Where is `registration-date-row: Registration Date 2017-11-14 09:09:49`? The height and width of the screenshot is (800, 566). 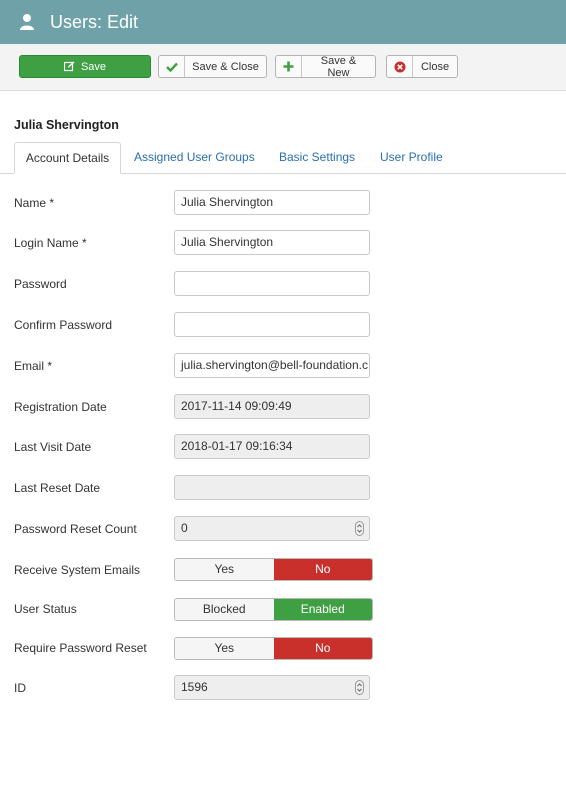
registration-date-row: Registration Date 2017-11-14 09:09:49 is located at coordinates (283, 407).